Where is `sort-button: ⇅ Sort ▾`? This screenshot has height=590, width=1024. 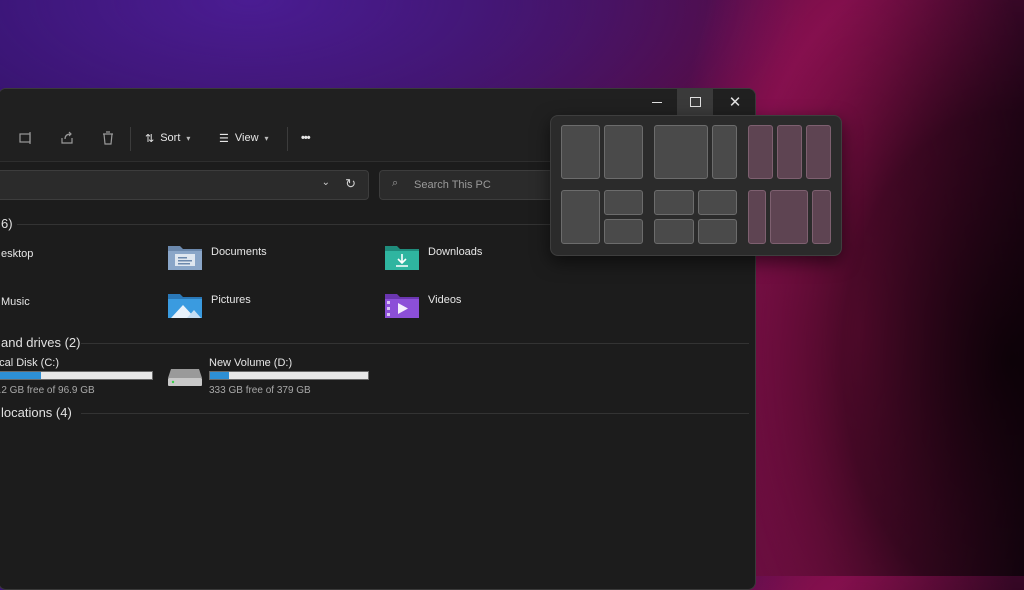
sort-button: ⇅ Sort ▾ is located at coordinates (167, 138).